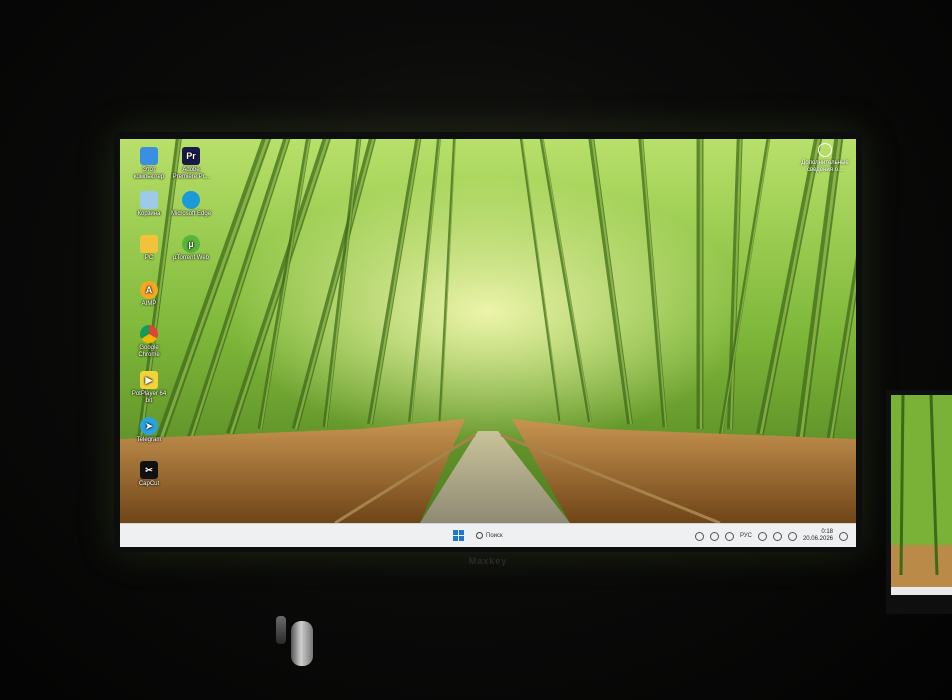 The image size is (952, 700). I want to click on potplayer-icon: ▶, so click(149, 380).